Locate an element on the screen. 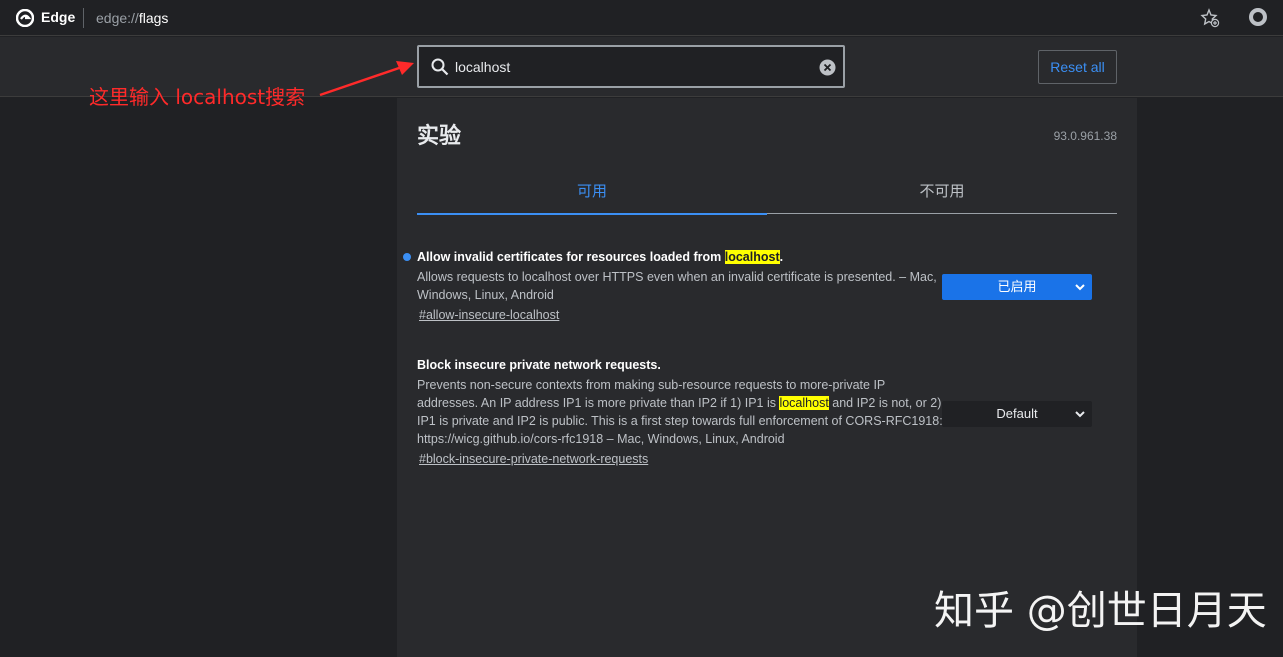 The image size is (1283, 657). version-label: 93.0.961.38 is located at coordinates (1085, 136).